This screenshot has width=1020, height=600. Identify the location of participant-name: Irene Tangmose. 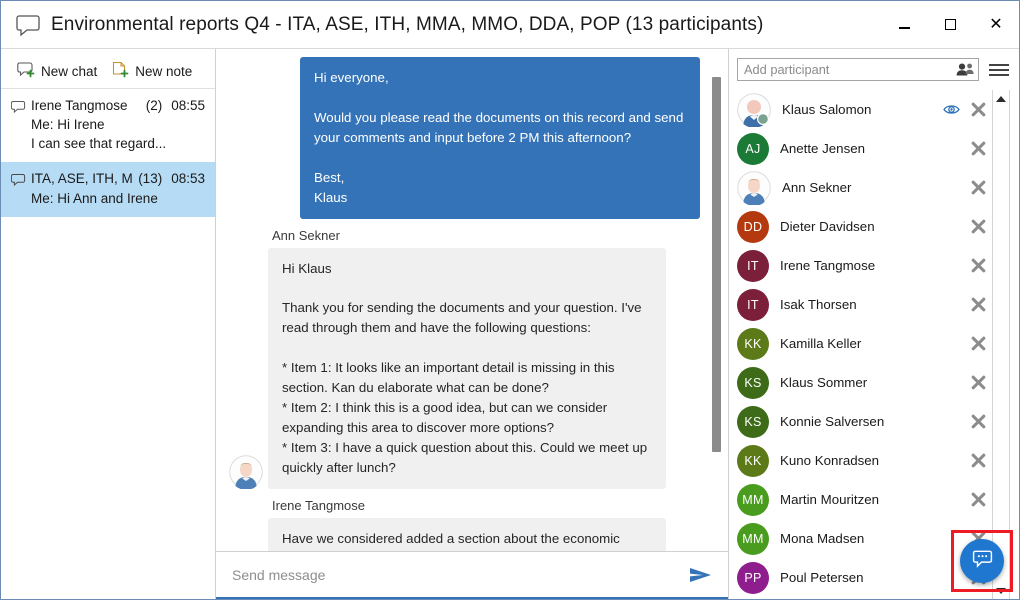
(828, 265).